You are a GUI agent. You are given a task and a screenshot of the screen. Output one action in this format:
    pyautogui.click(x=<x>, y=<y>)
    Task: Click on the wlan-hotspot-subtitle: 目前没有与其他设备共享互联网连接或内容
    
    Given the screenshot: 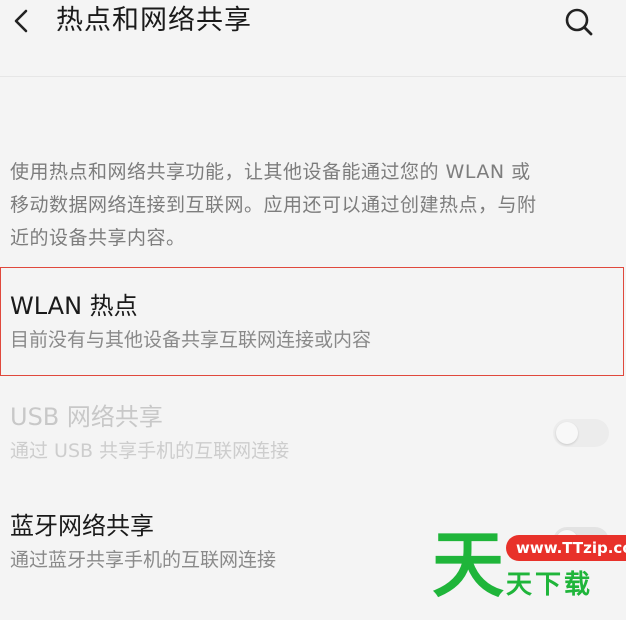 What is the action you would take?
    pyautogui.click(x=191, y=340)
    